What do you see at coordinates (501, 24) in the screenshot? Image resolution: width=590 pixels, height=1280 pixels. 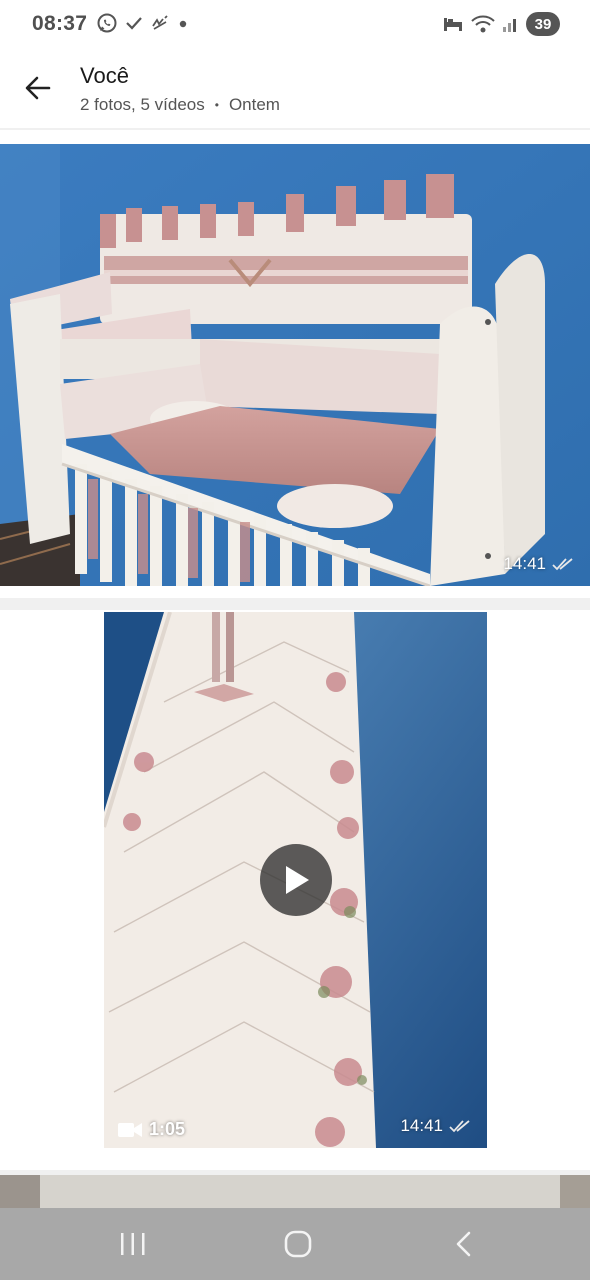 I see `status-right-icons: 39` at bounding box center [501, 24].